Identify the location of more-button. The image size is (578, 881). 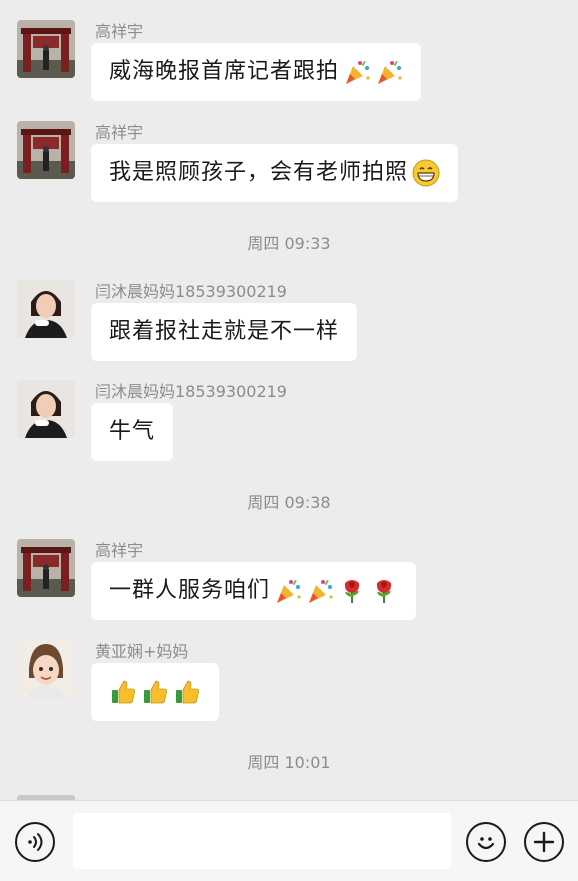
(544, 842).